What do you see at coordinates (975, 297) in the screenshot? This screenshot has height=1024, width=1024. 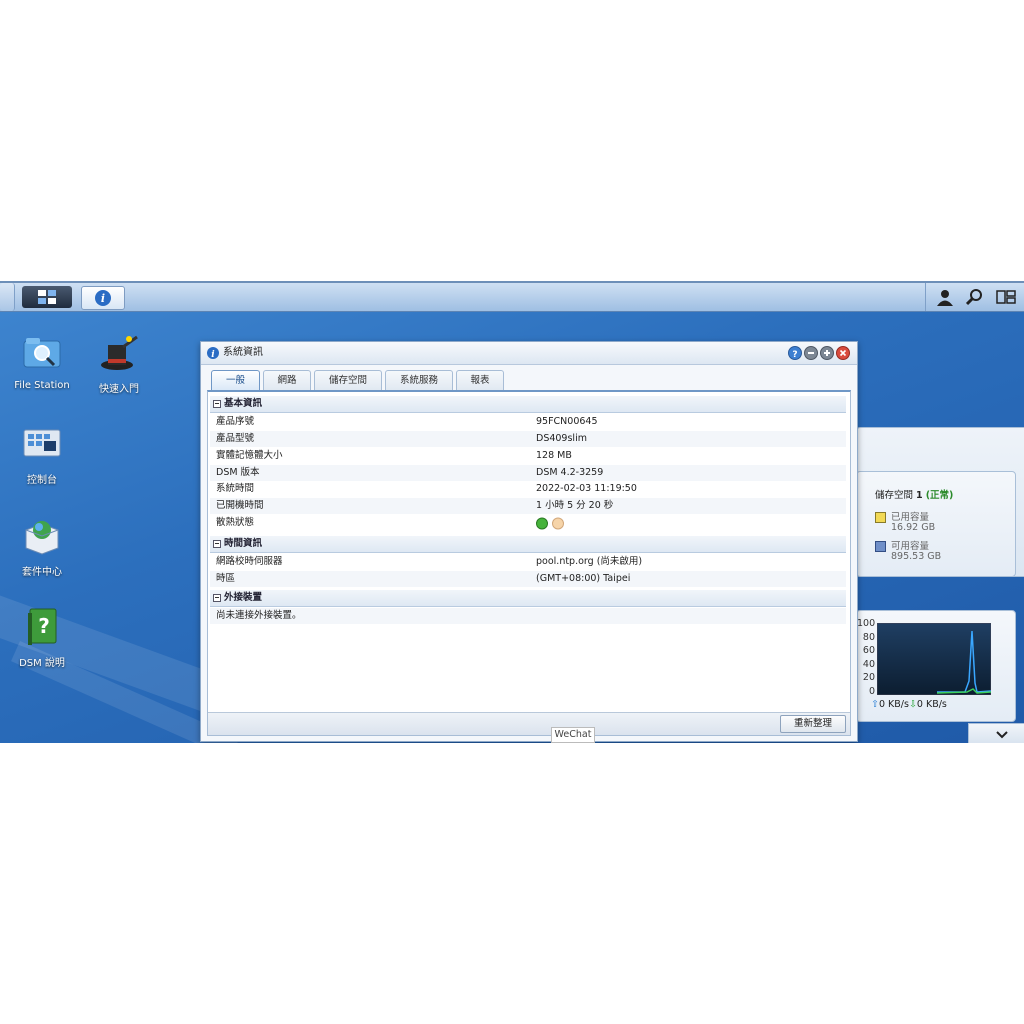 I see `search-icon` at bounding box center [975, 297].